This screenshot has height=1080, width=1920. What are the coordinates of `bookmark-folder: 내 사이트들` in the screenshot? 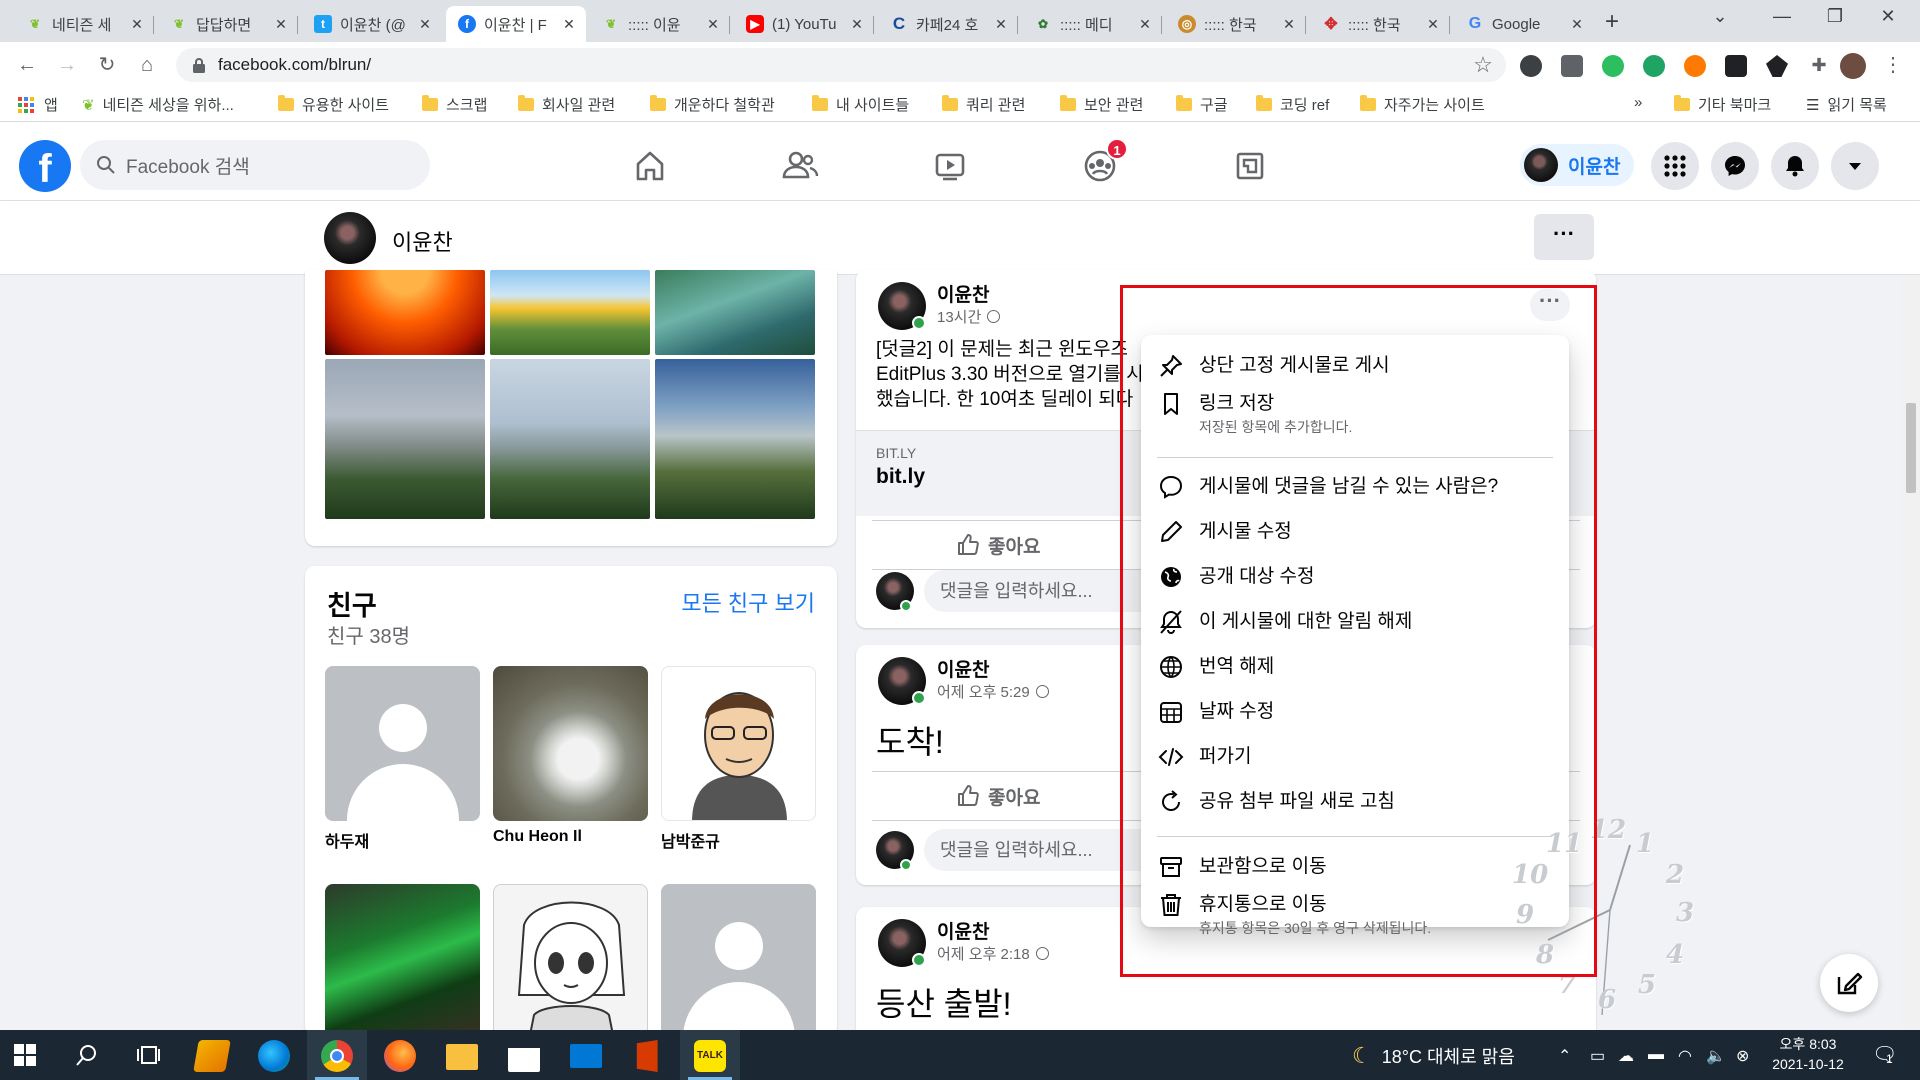 It's located at (860, 104).